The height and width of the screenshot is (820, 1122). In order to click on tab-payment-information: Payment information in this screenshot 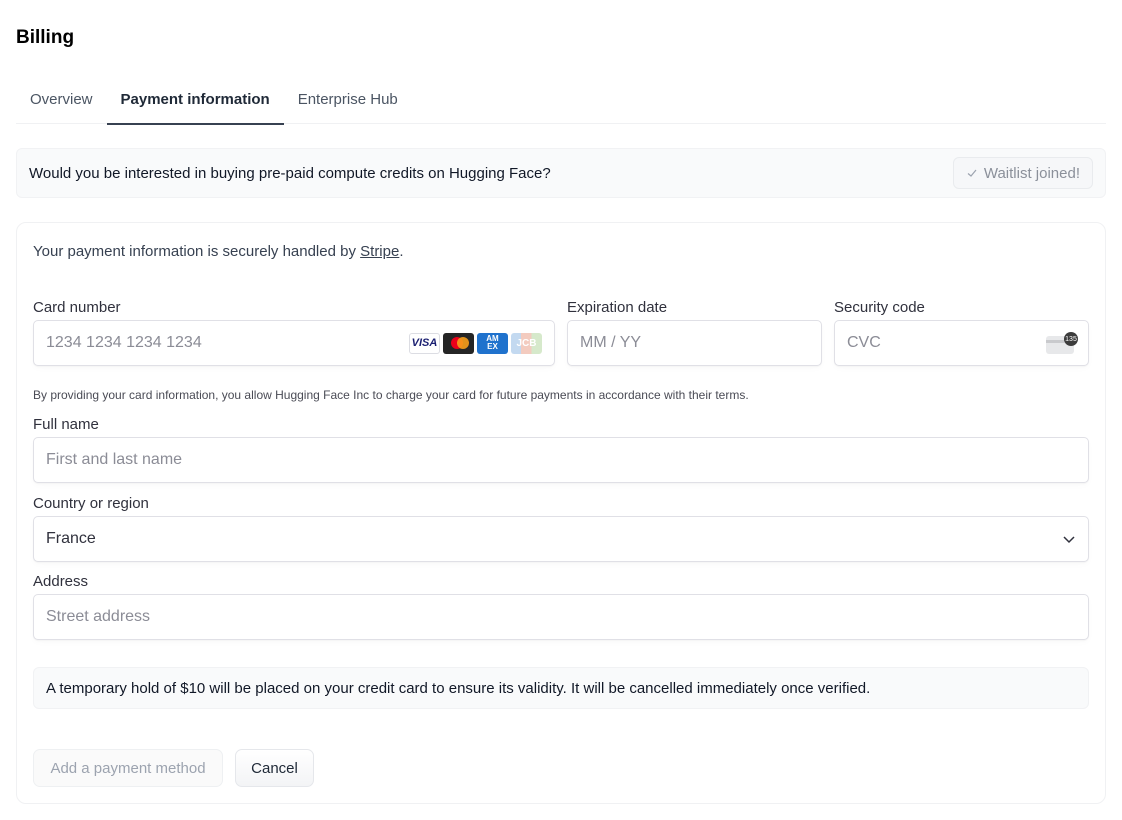, I will do `click(195, 100)`.